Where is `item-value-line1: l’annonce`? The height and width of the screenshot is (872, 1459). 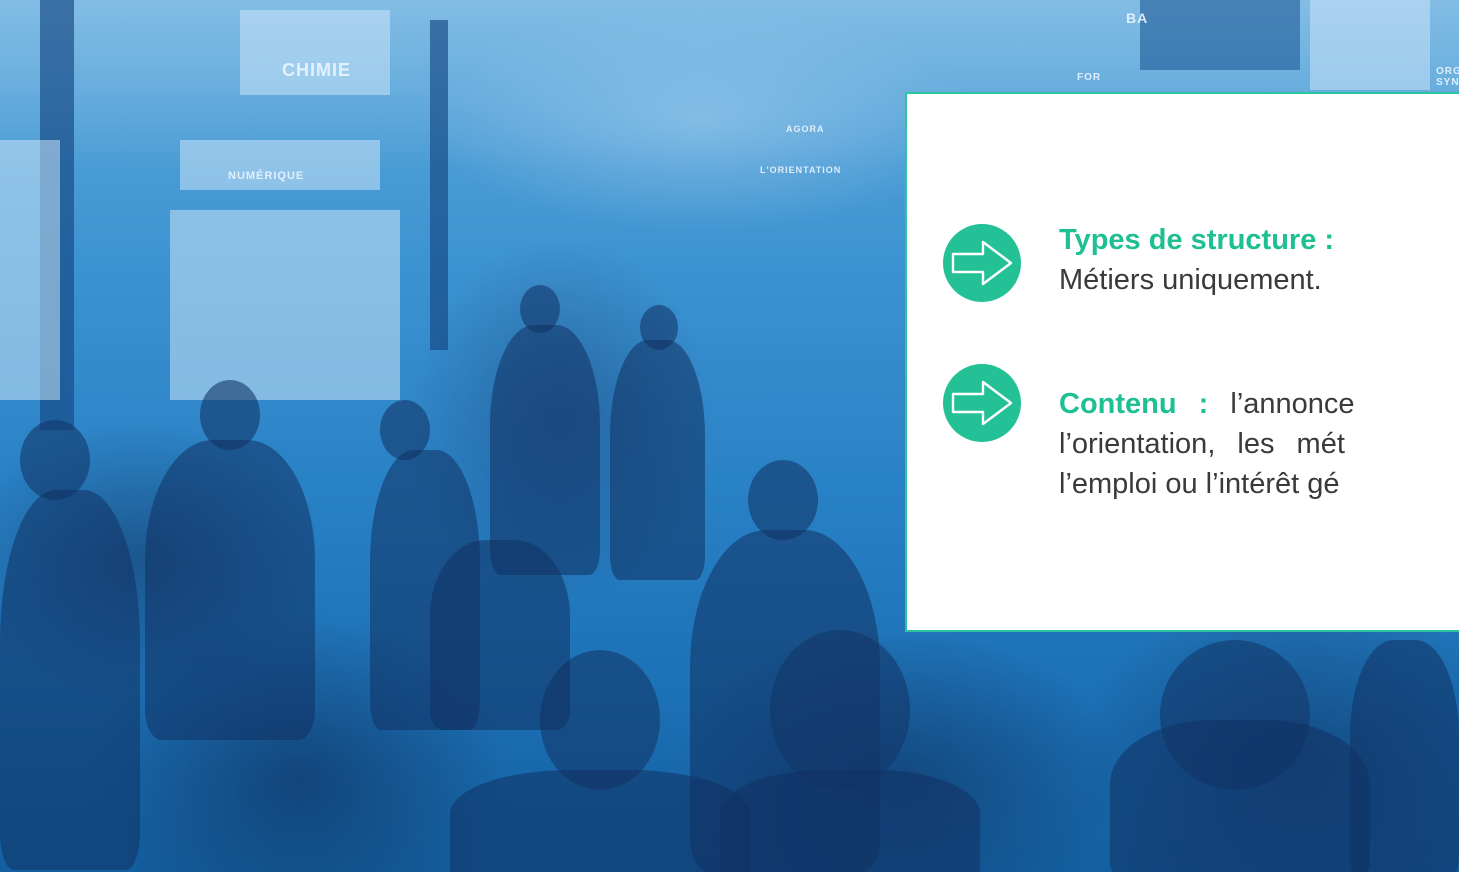 item-value-line1: l’annonce is located at coordinates (1292, 404).